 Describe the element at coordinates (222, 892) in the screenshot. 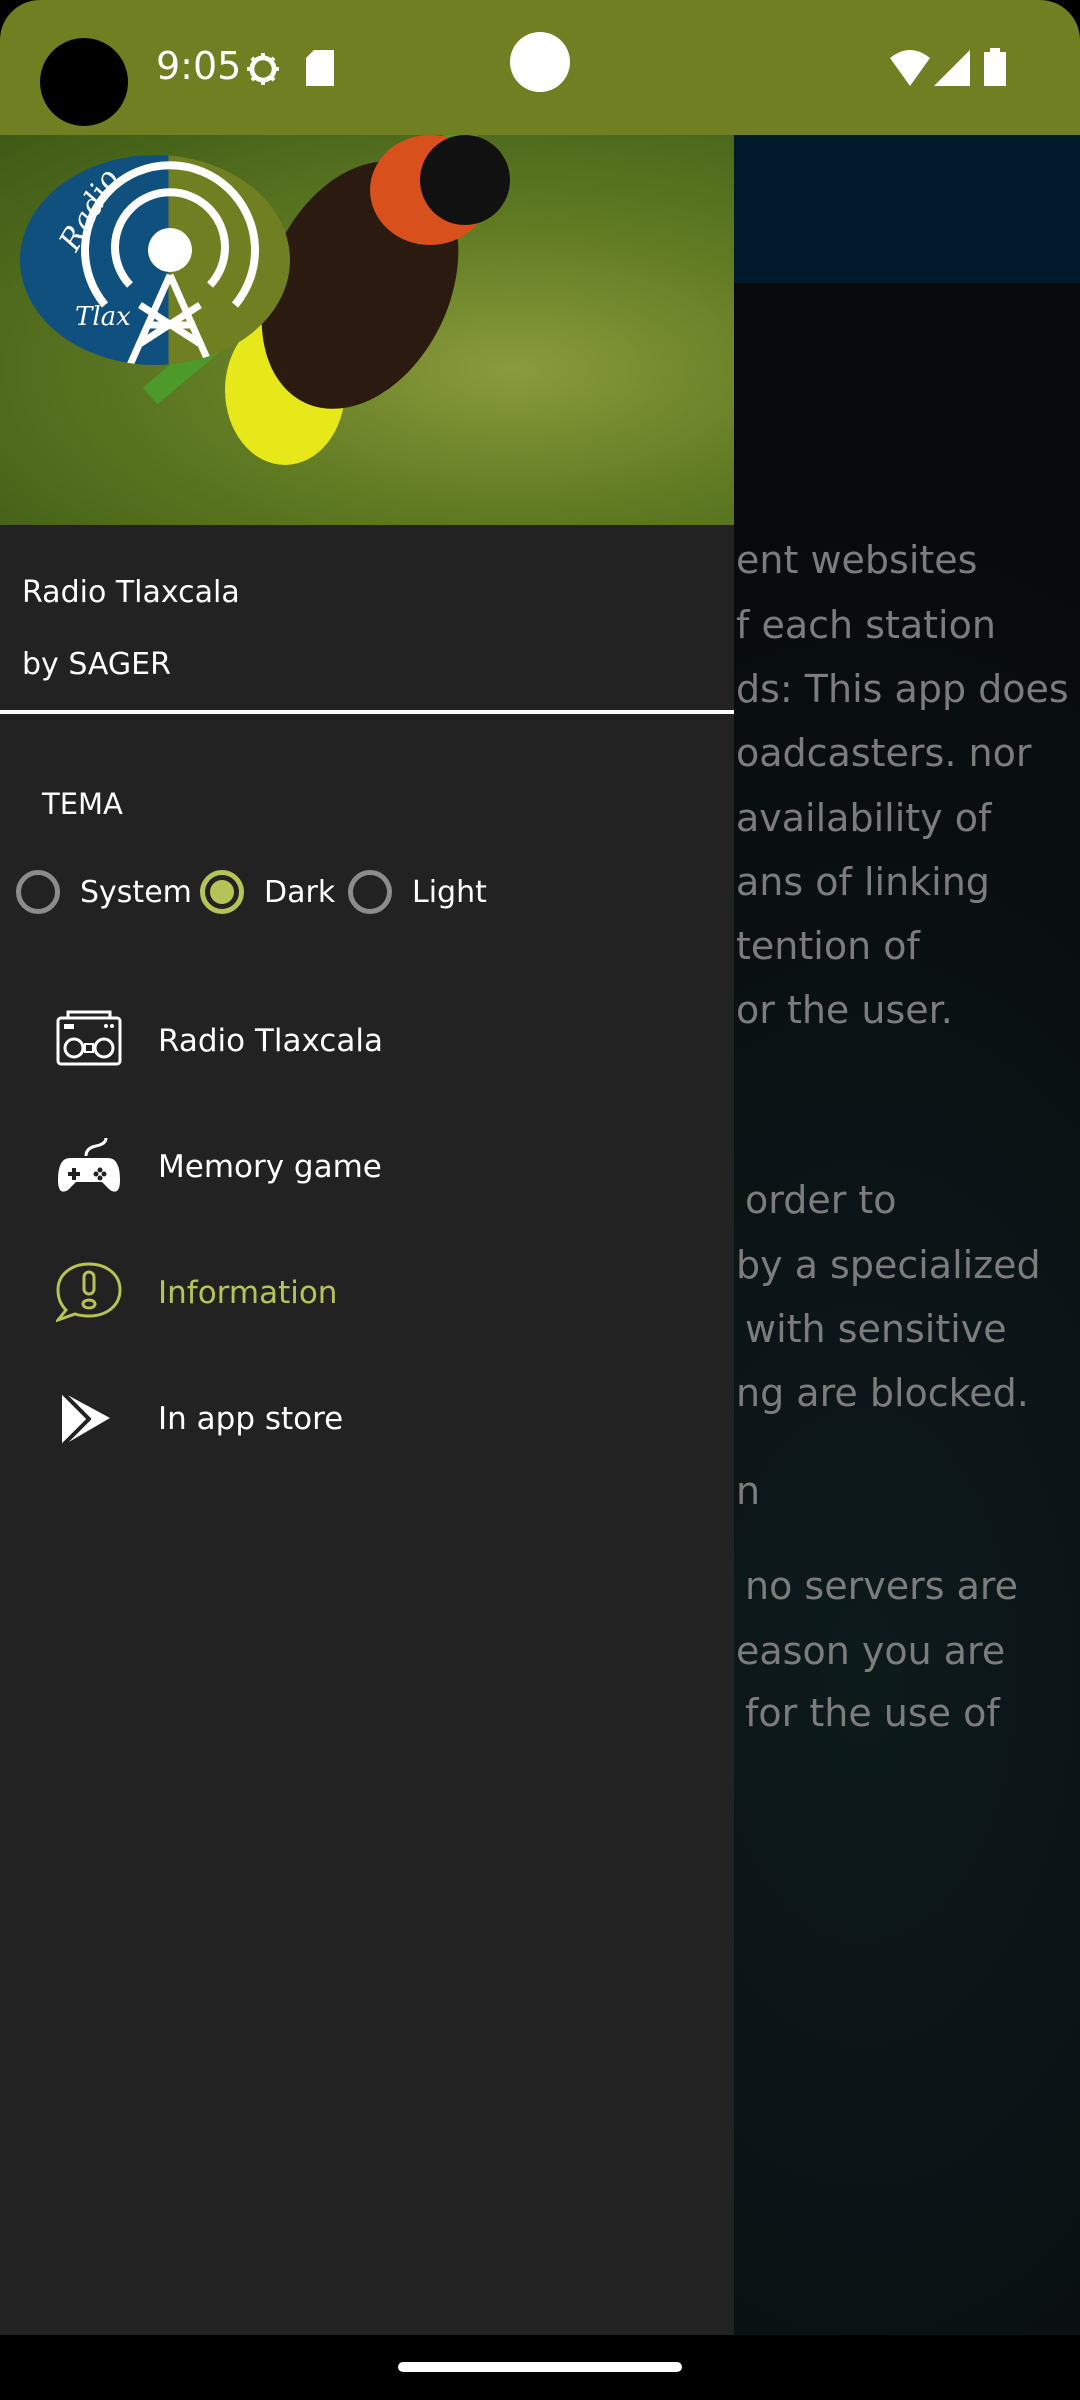

I see `radio-button-selected` at that location.